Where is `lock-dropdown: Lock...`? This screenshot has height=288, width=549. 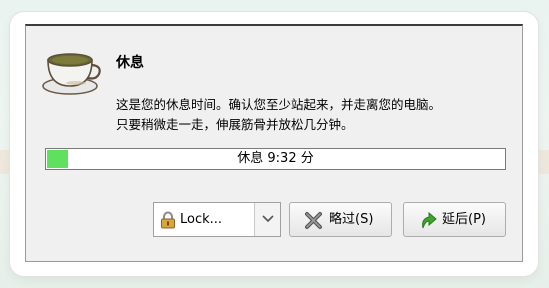 lock-dropdown: Lock... is located at coordinates (217, 219).